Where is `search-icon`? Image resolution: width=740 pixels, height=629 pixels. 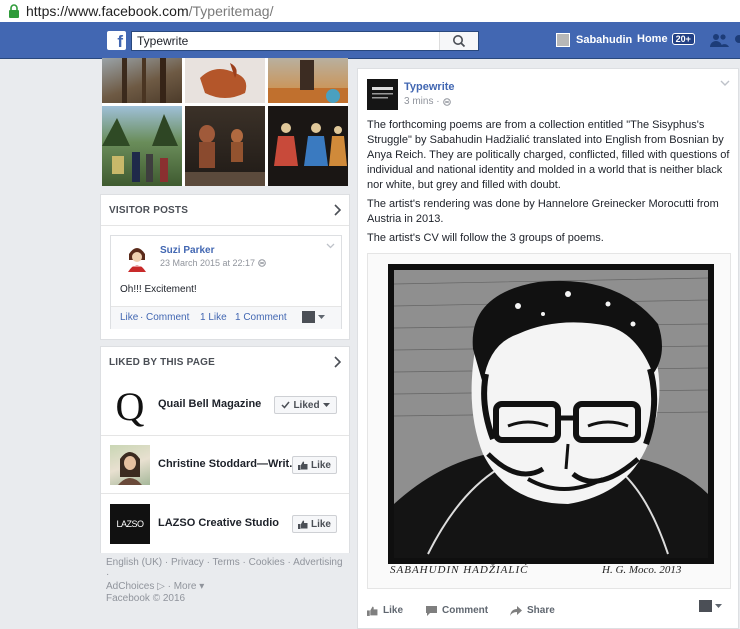 search-icon is located at coordinates (459, 41).